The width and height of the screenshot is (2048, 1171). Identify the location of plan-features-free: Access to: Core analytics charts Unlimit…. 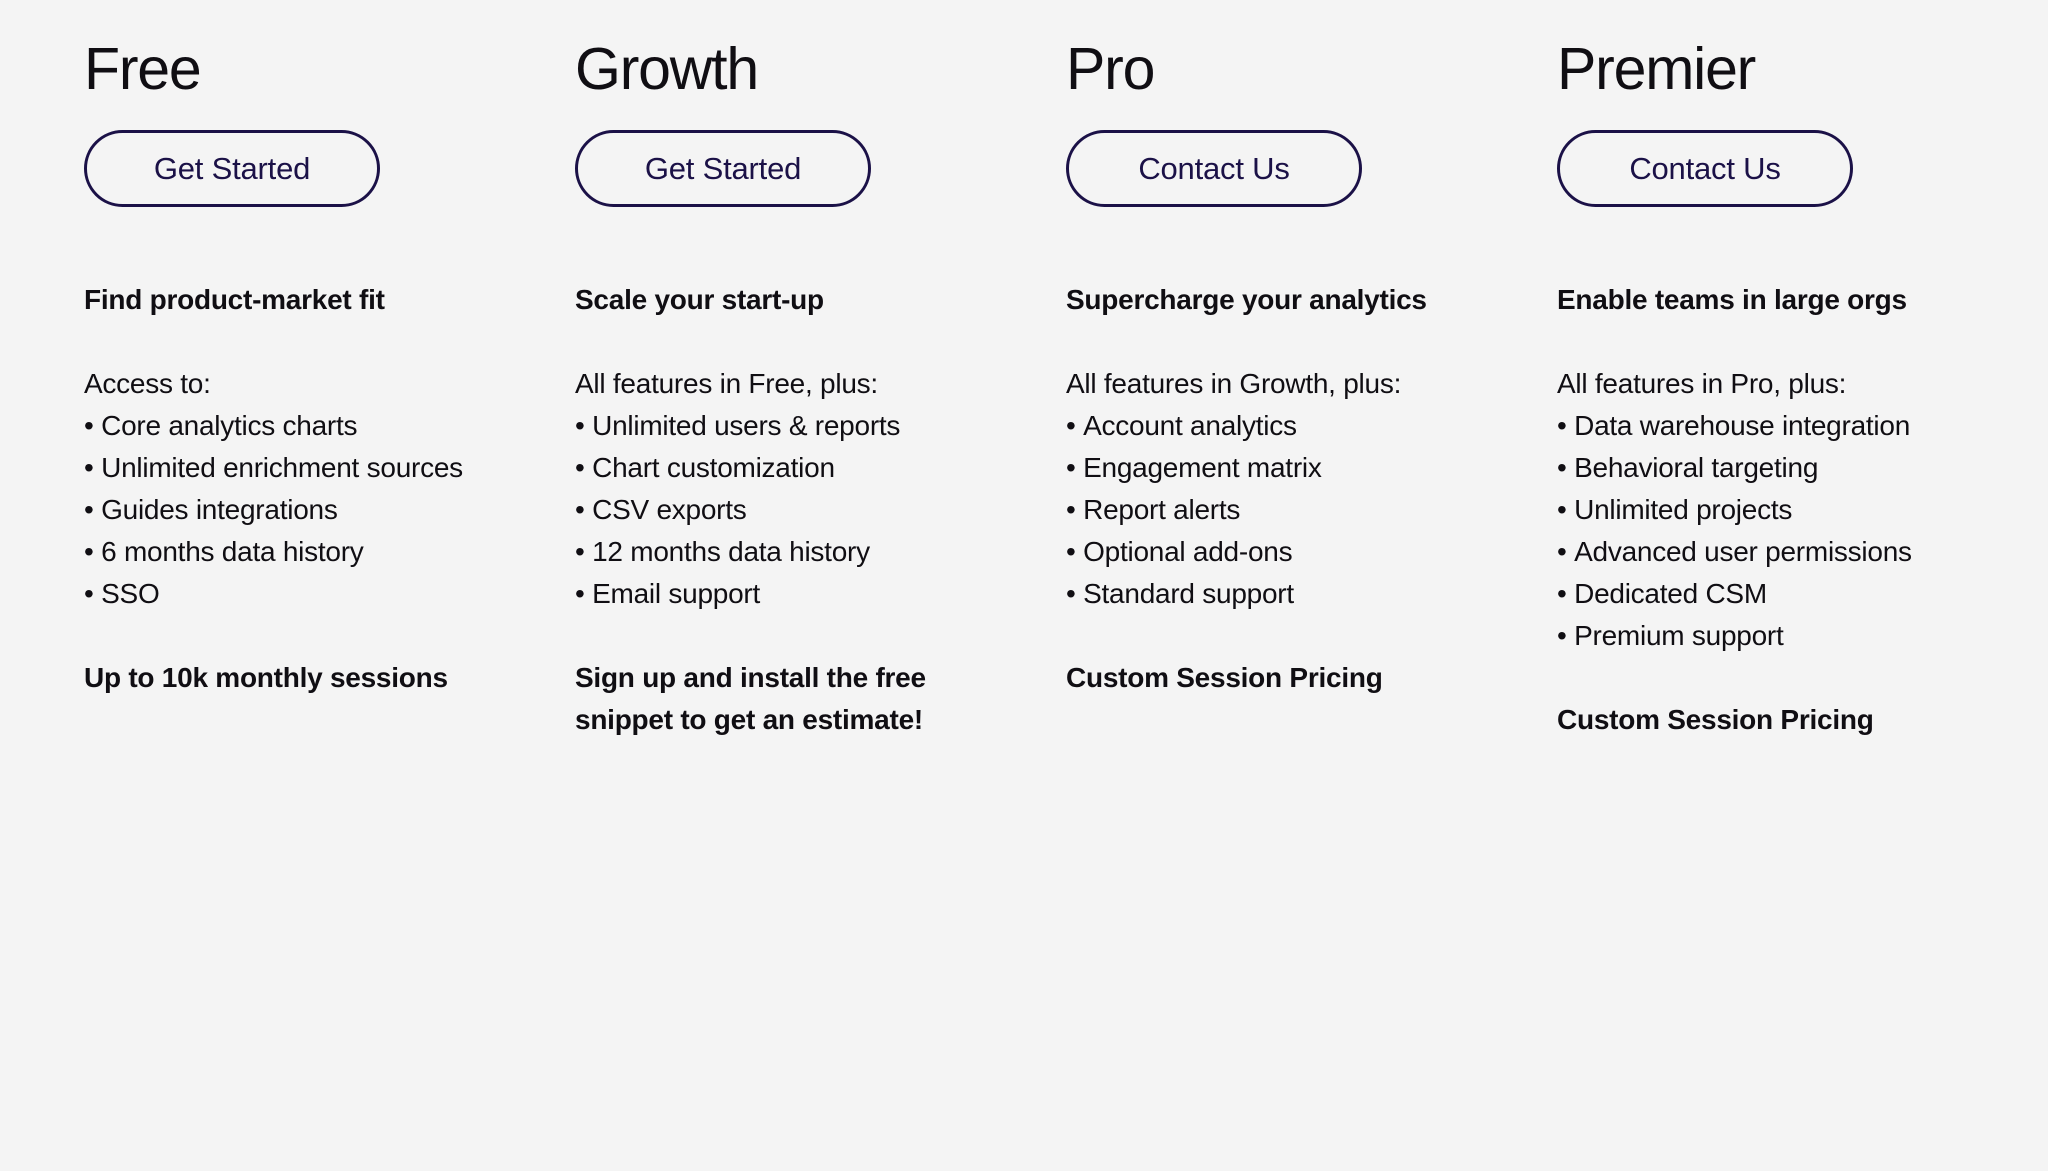
(293, 489).